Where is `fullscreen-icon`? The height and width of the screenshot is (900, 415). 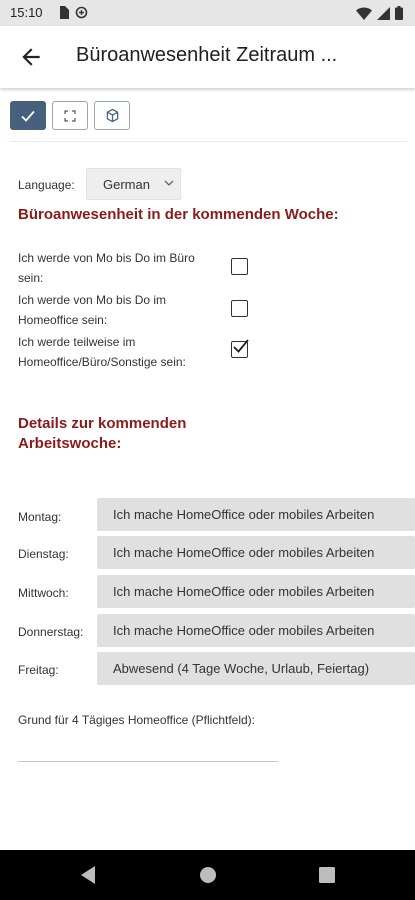 fullscreen-icon is located at coordinates (70, 115).